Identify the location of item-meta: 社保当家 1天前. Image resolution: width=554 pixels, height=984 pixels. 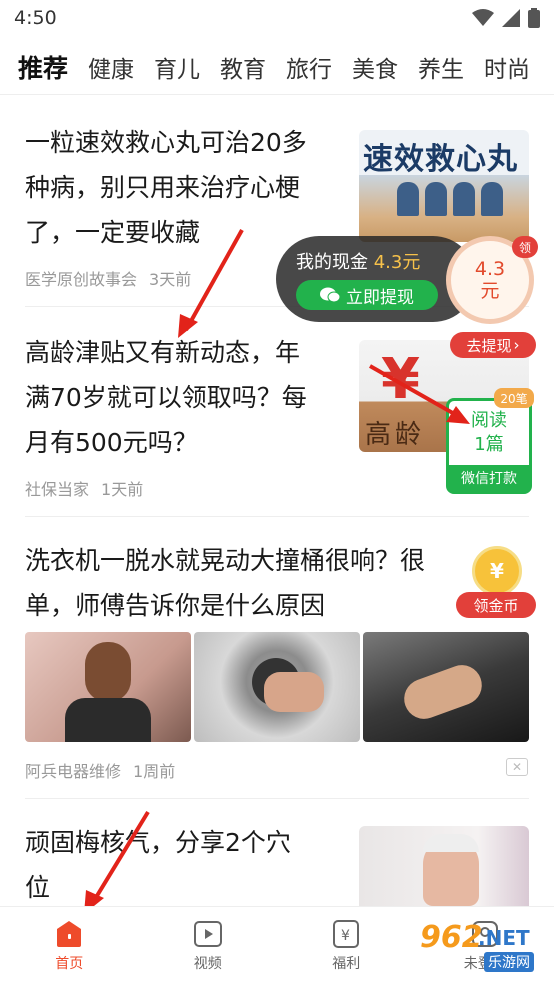
(84, 488).